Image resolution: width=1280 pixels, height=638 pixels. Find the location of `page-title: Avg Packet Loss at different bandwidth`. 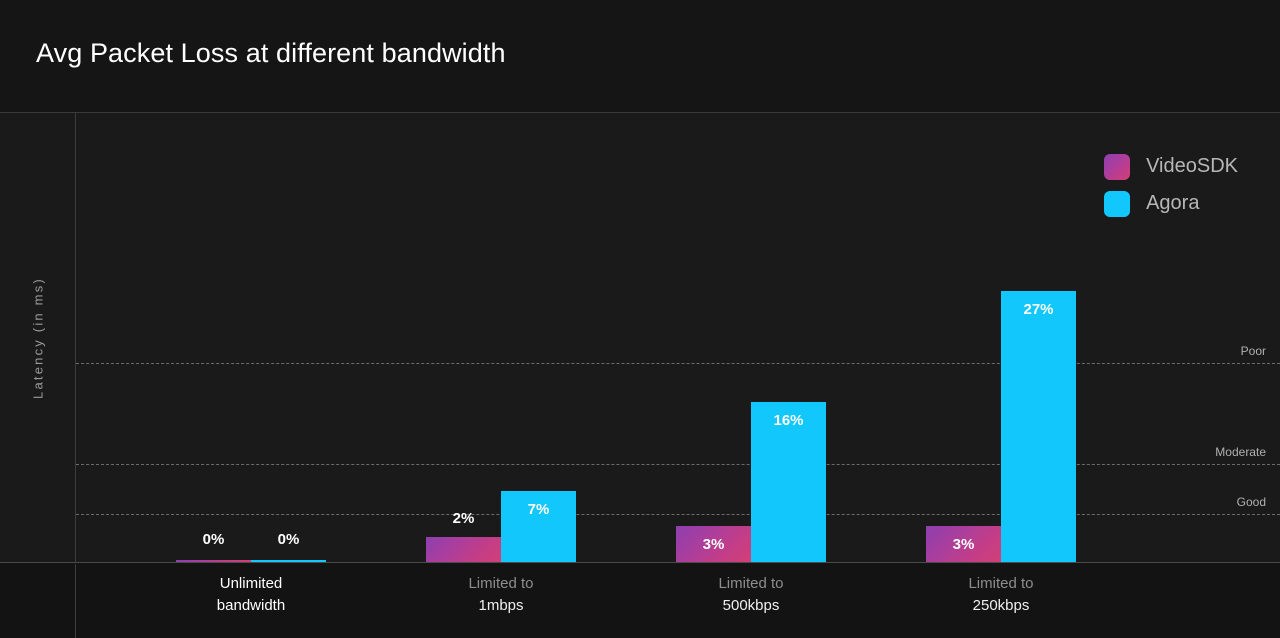

page-title: Avg Packet Loss at different bandwidth is located at coordinates (271, 53).